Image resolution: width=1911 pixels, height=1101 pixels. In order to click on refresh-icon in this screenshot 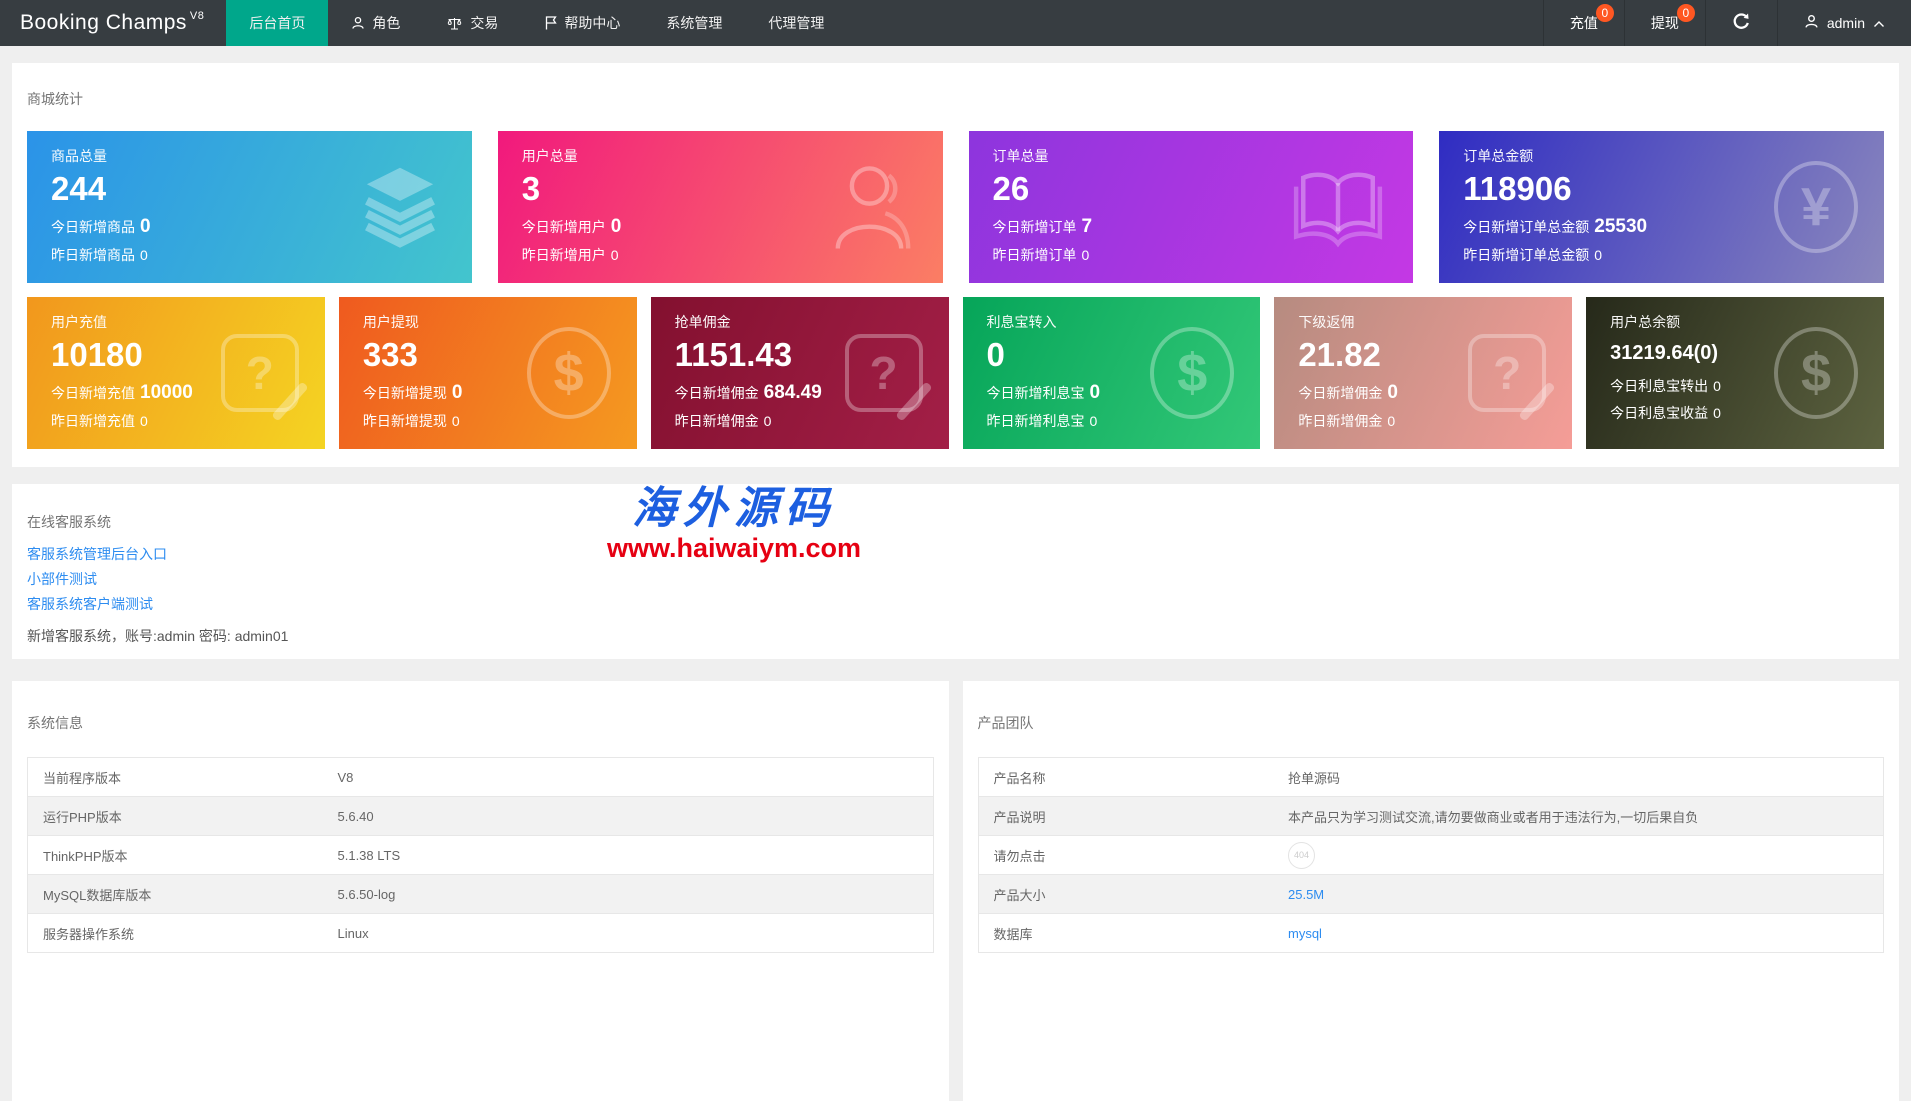, I will do `click(1741, 23)`.